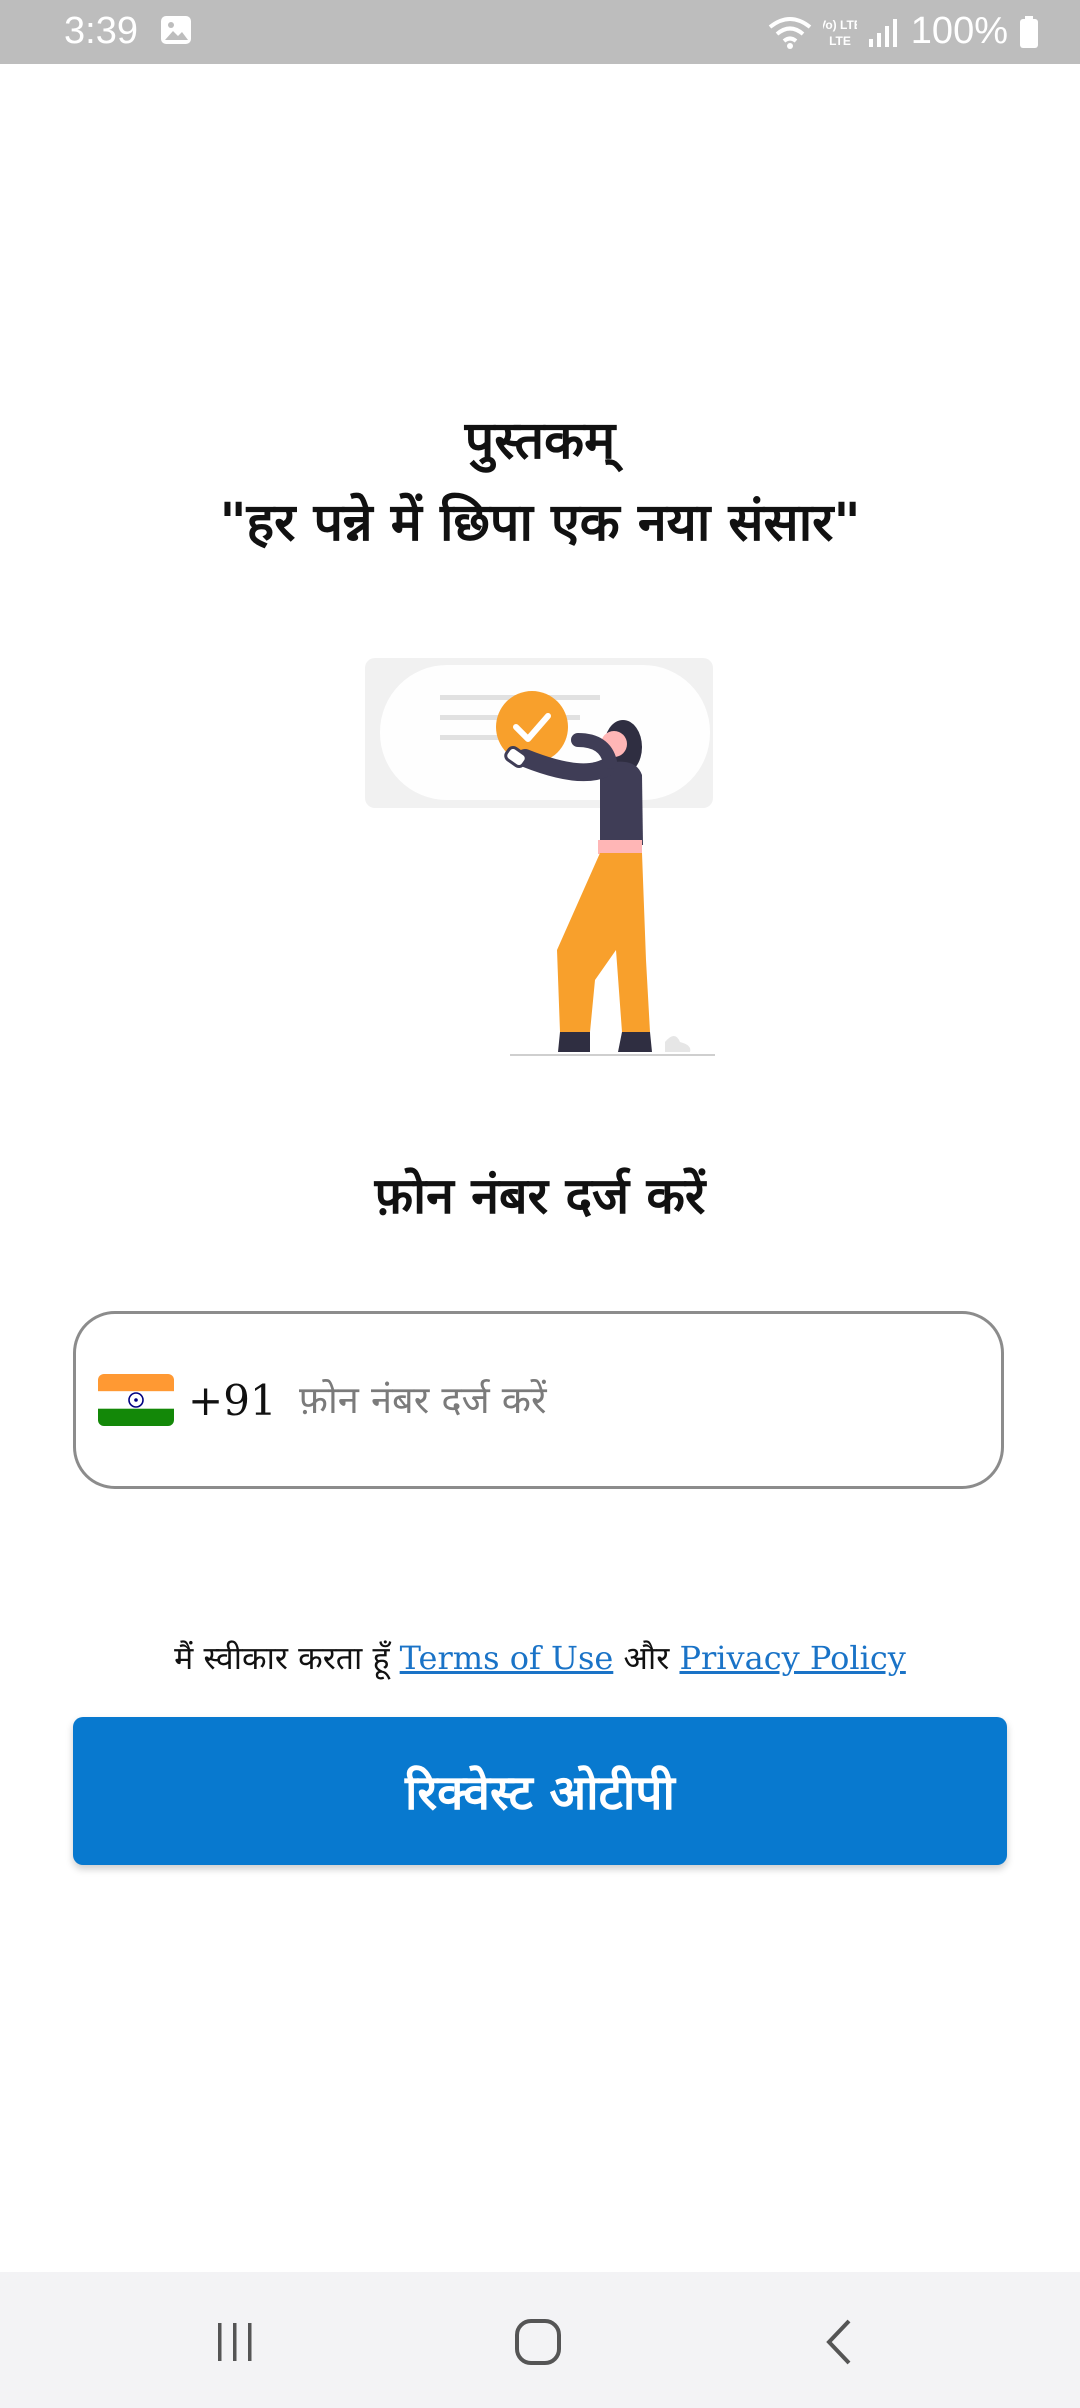 This screenshot has width=1080, height=2408. What do you see at coordinates (790, 32) in the screenshot?
I see `wifi-icon` at bounding box center [790, 32].